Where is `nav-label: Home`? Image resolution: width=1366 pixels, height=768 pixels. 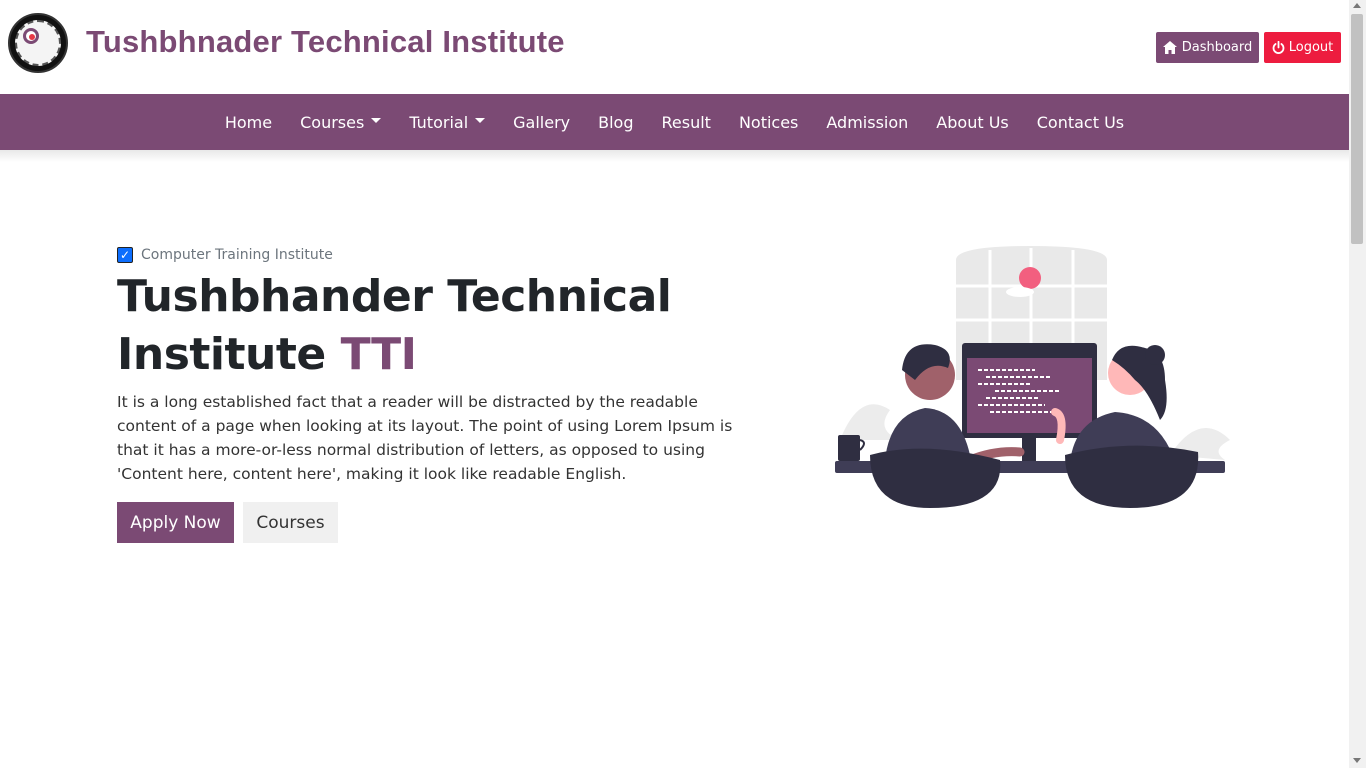 nav-label: Home is located at coordinates (248, 122).